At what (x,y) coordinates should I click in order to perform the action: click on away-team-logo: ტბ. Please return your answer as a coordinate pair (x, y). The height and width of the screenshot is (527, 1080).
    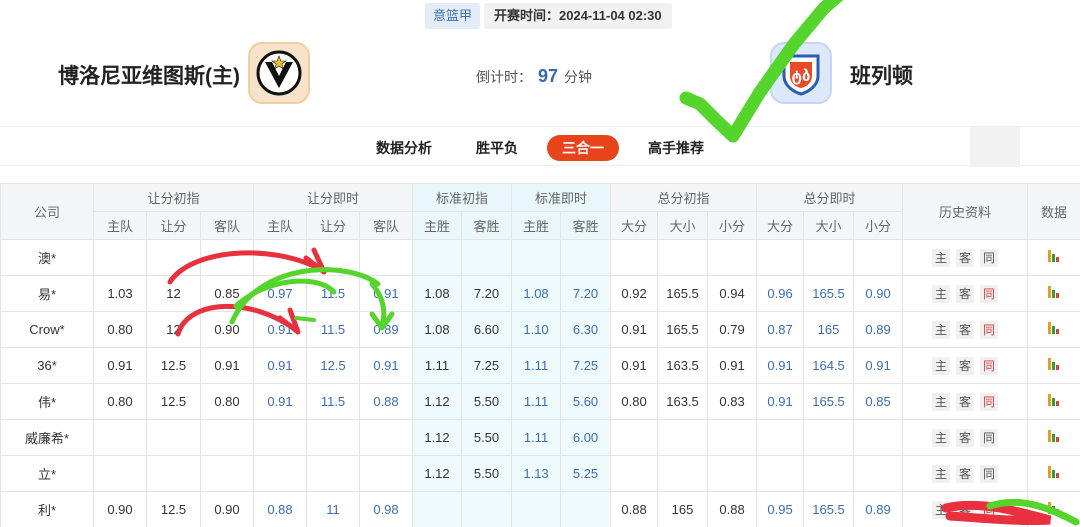
    Looking at the image, I should click on (801, 73).